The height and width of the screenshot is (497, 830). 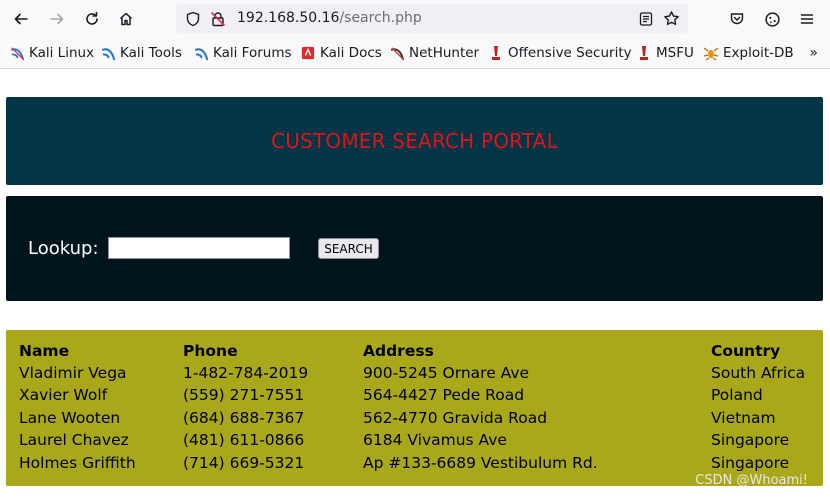 What do you see at coordinates (210, 351) in the screenshot?
I see `column-header-phone: Phone` at bounding box center [210, 351].